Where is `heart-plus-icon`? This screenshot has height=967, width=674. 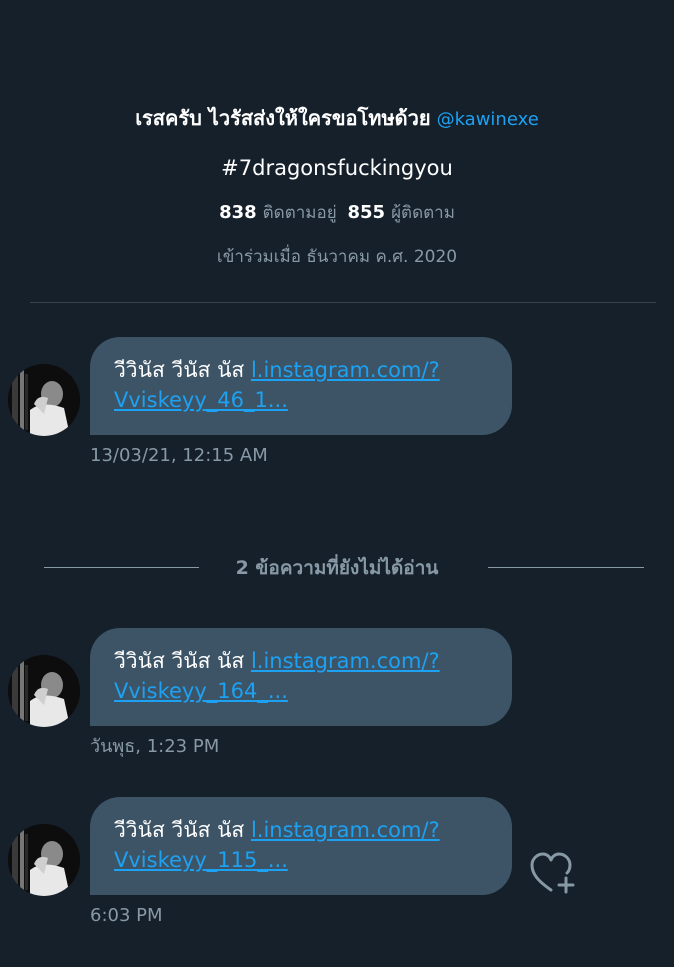
heart-plus-icon is located at coordinates (553, 873).